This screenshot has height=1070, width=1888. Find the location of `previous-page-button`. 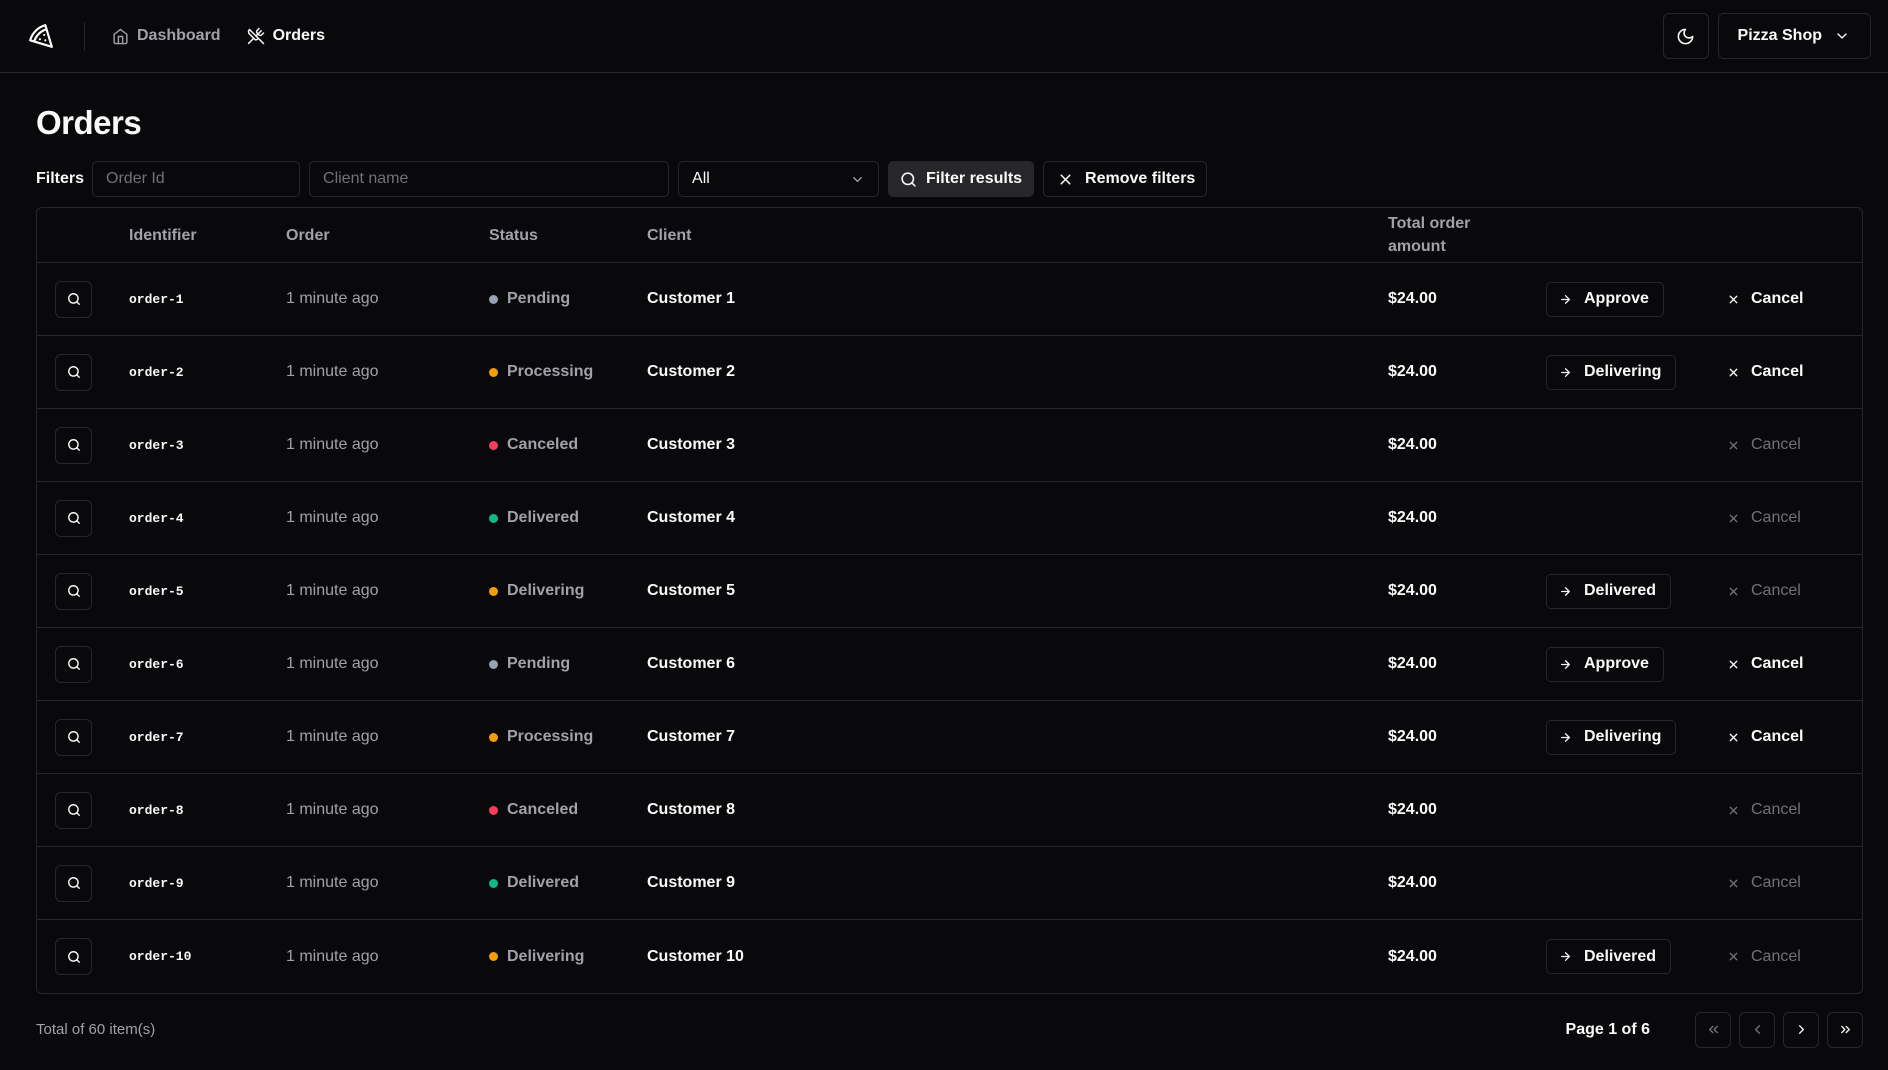

previous-page-button is located at coordinates (1757, 1029).